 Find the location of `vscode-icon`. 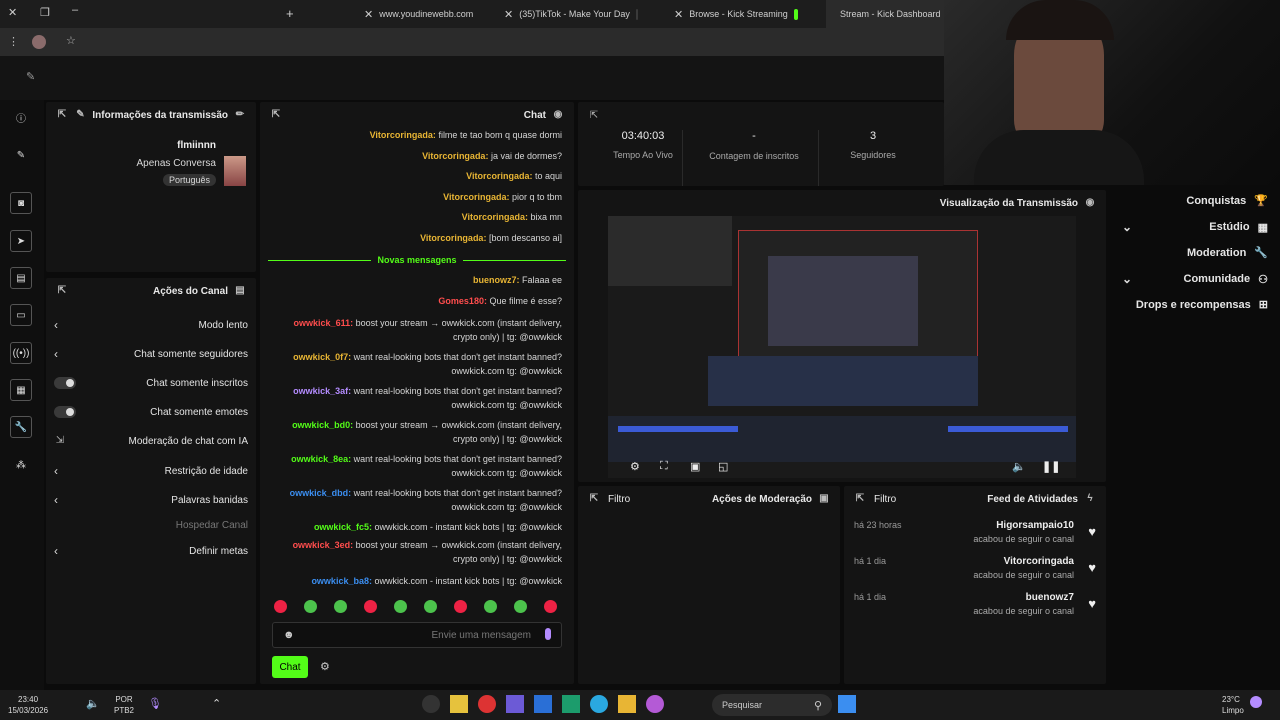

vscode-icon is located at coordinates (571, 704).